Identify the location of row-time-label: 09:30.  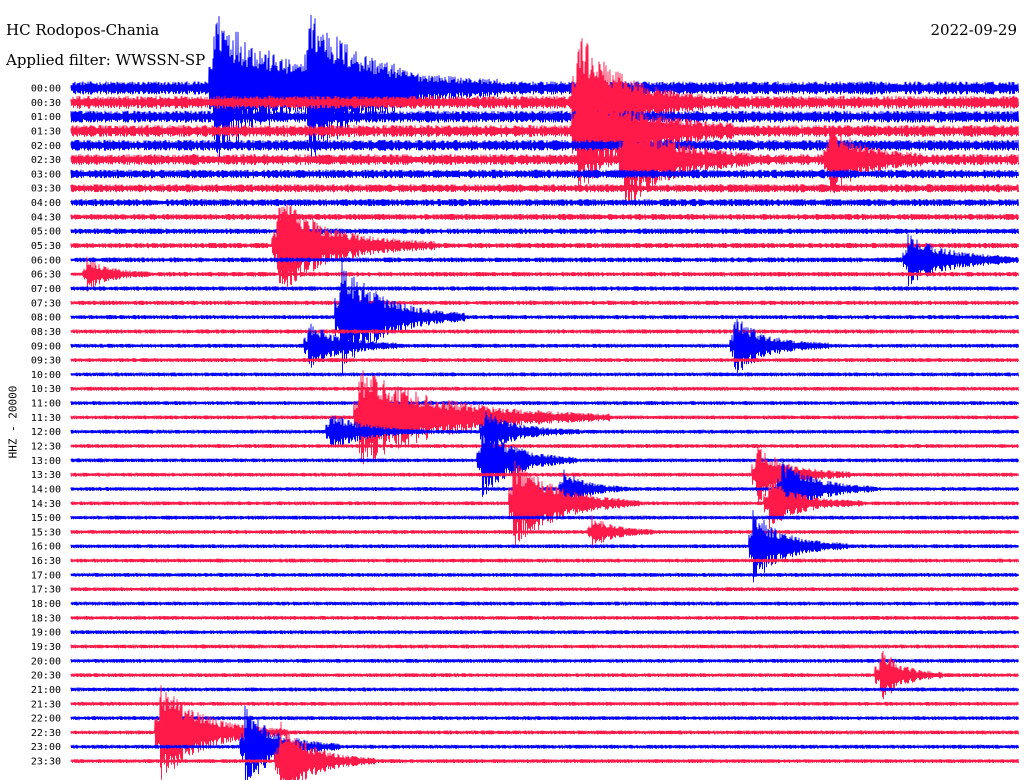
(46, 361).